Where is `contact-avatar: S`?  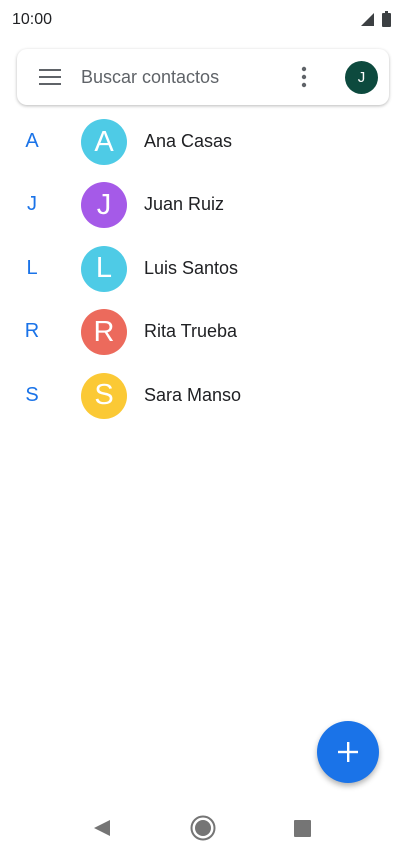 contact-avatar: S is located at coordinates (104, 395).